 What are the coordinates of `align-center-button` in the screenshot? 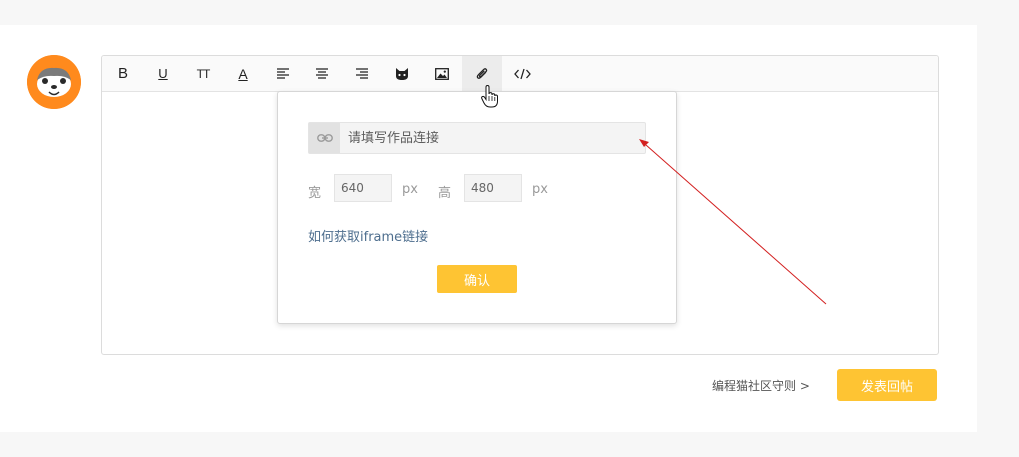 It's located at (322, 73).